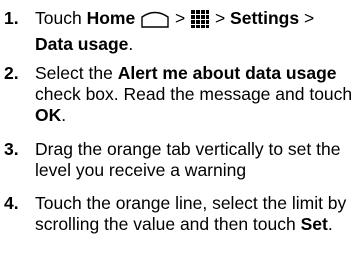 The height and width of the screenshot is (259, 356). I want to click on home-label: Home, so click(111, 18).